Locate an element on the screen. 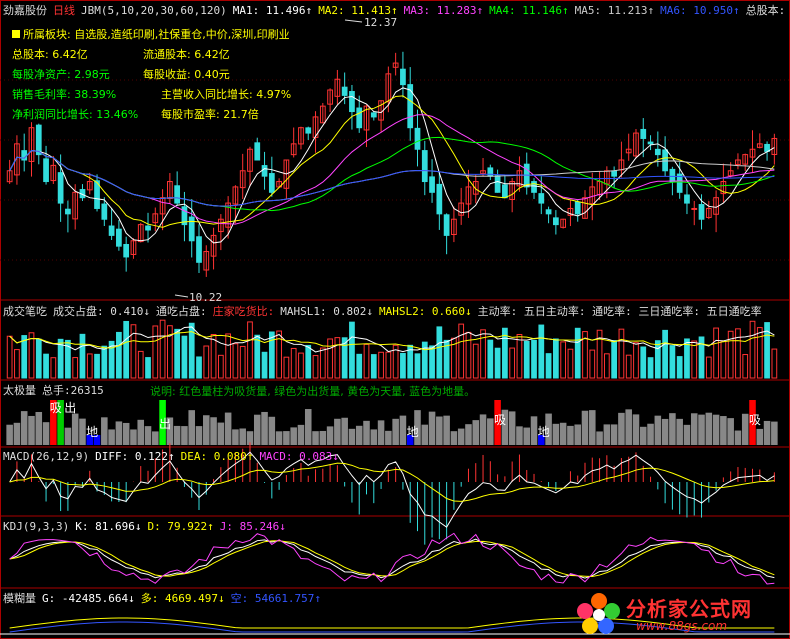 The height and width of the screenshot is (639, 790). macd-dea-line is located at coordinates (392, 482).